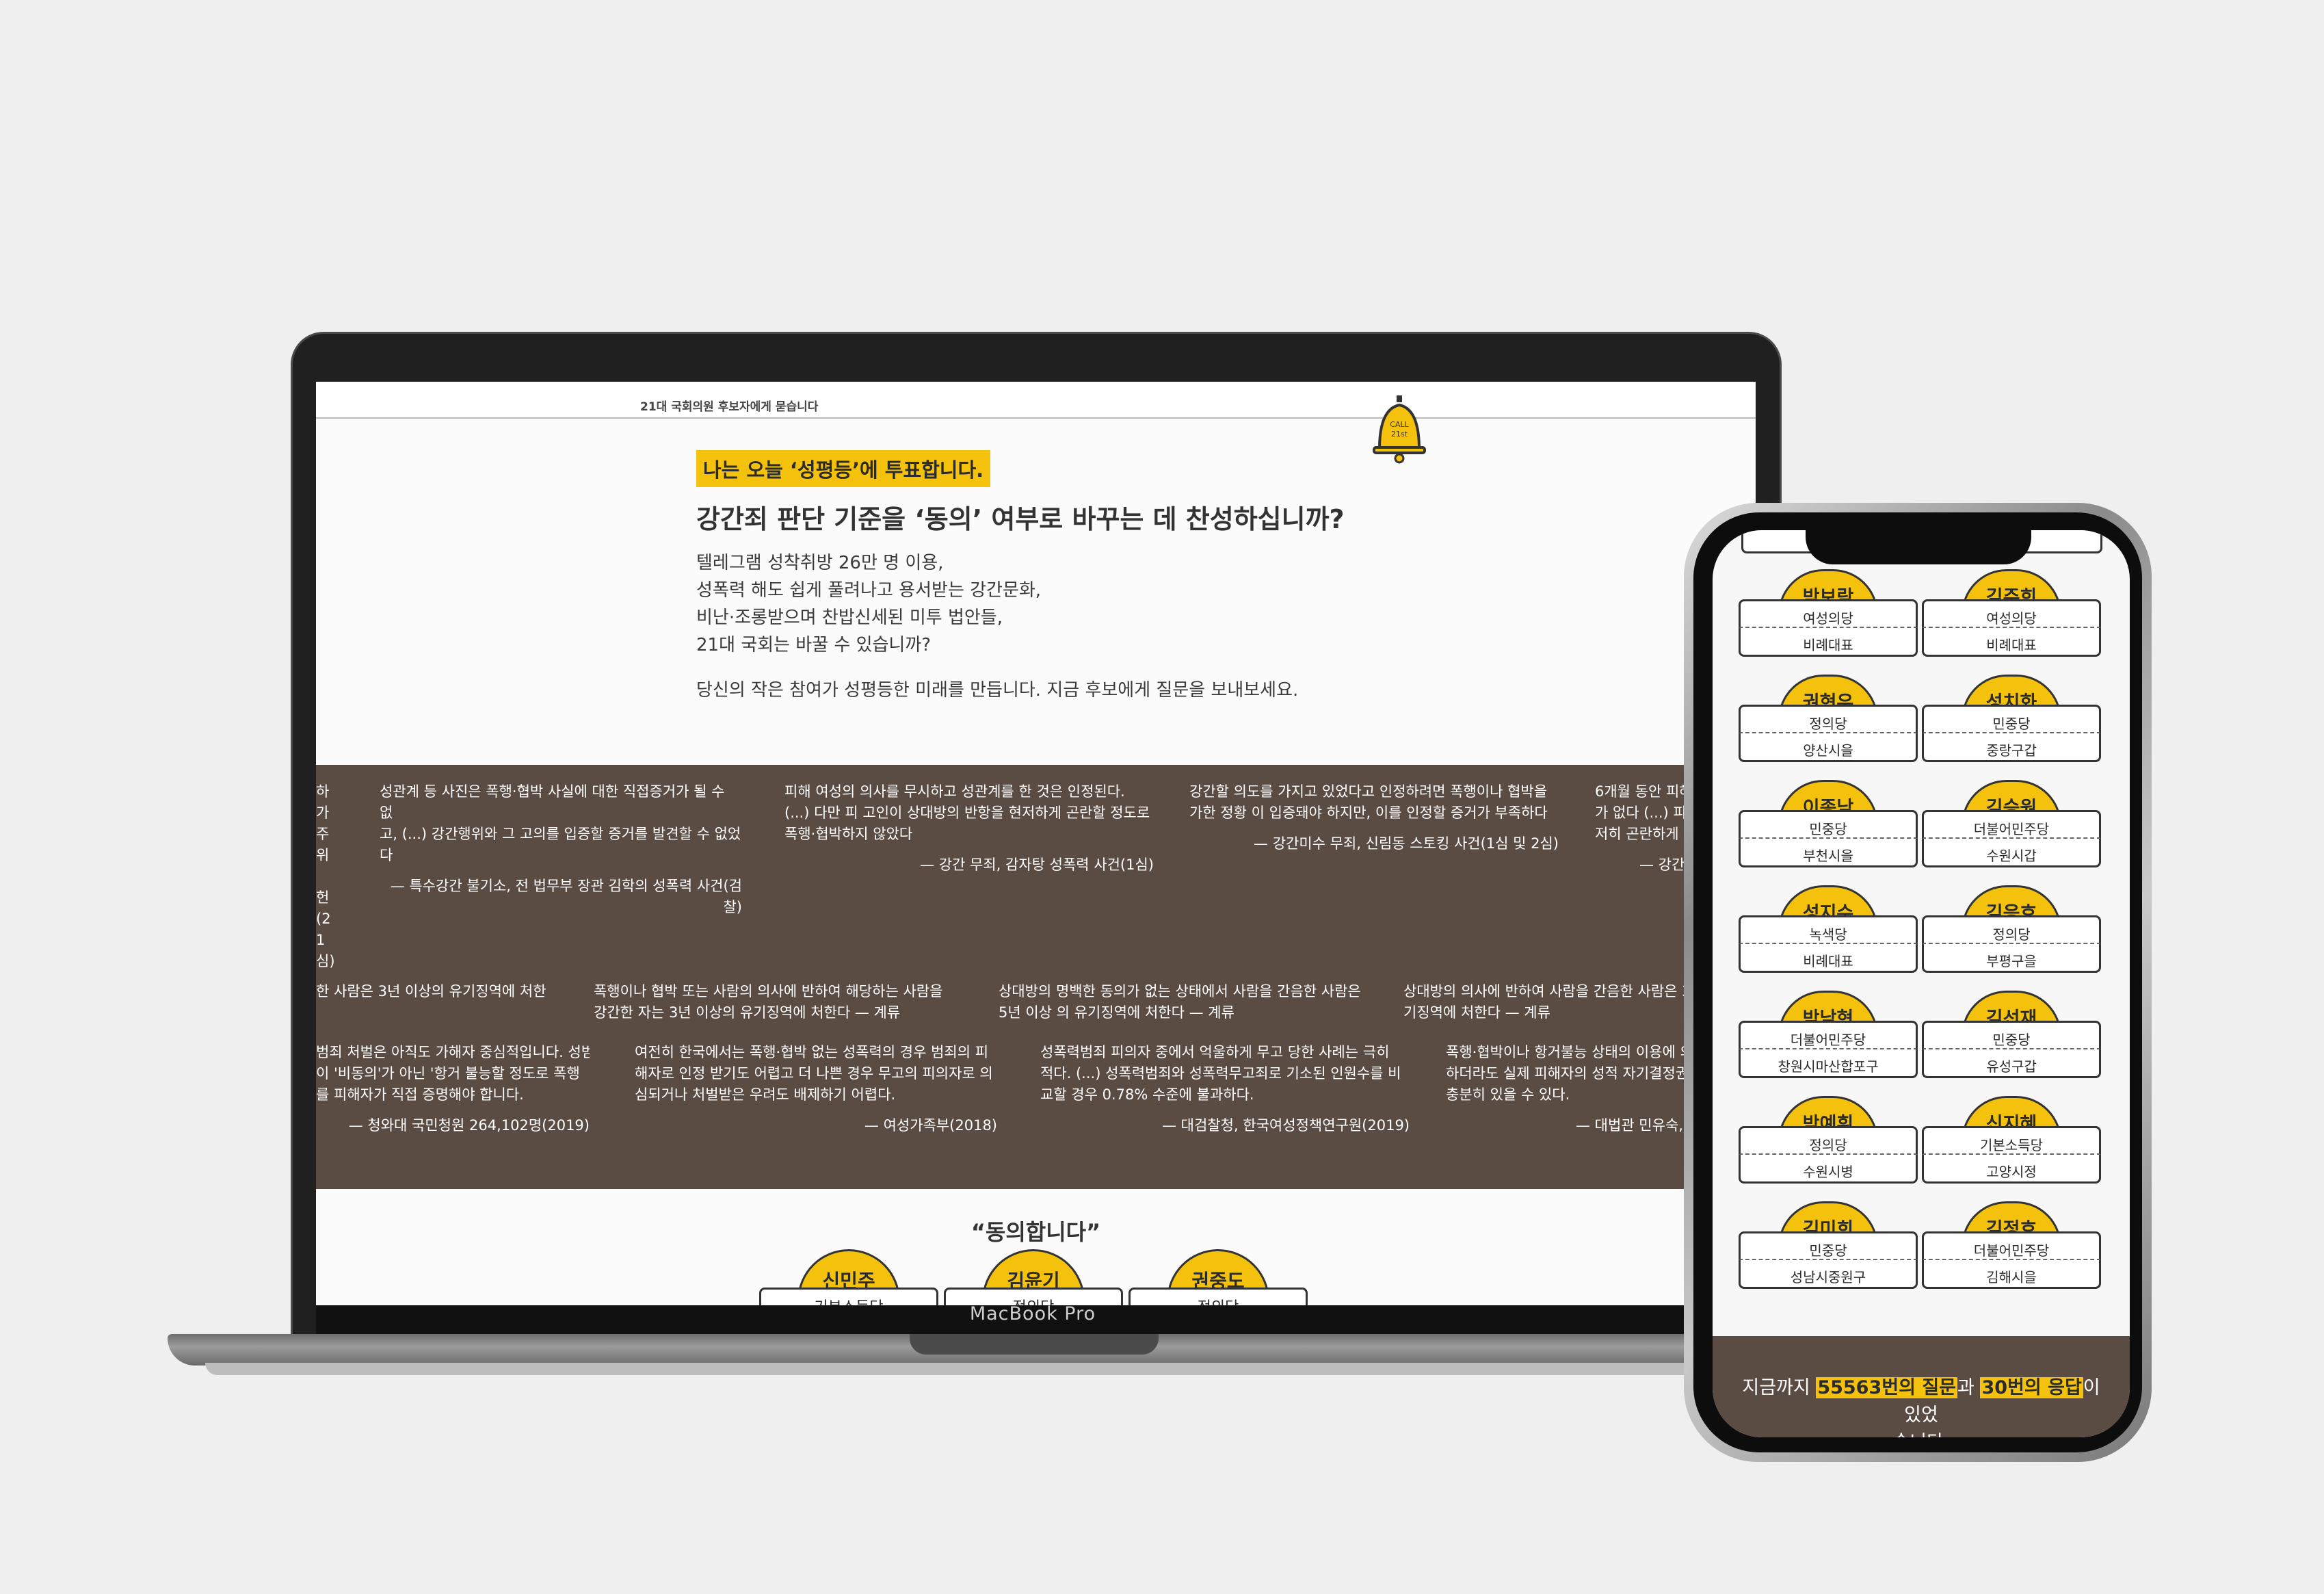  What do you see at coordinates (1036, 401) in the screenshot?
I see `site-header: 21대 국회의원 후보자에게 묻습니다` at bounding box center [1036, 401].